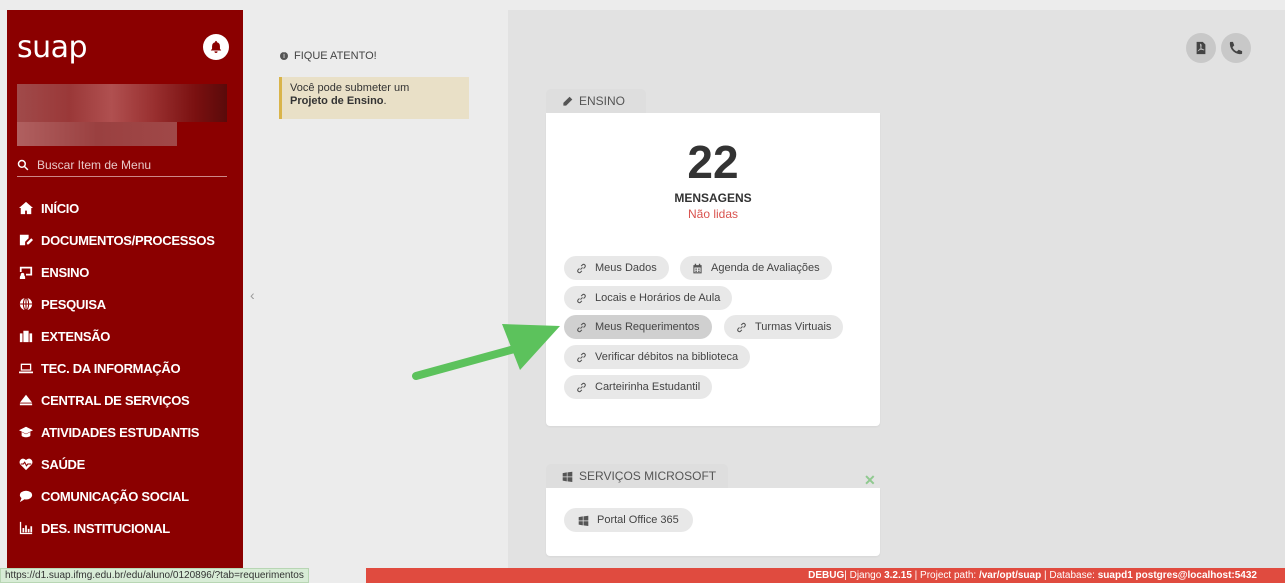 Image resolution: width=1285 pixels, height=583 pixels. Describe the element at coordinates (1236, 48) in the screenshot. I see `phone-icon` at that location.